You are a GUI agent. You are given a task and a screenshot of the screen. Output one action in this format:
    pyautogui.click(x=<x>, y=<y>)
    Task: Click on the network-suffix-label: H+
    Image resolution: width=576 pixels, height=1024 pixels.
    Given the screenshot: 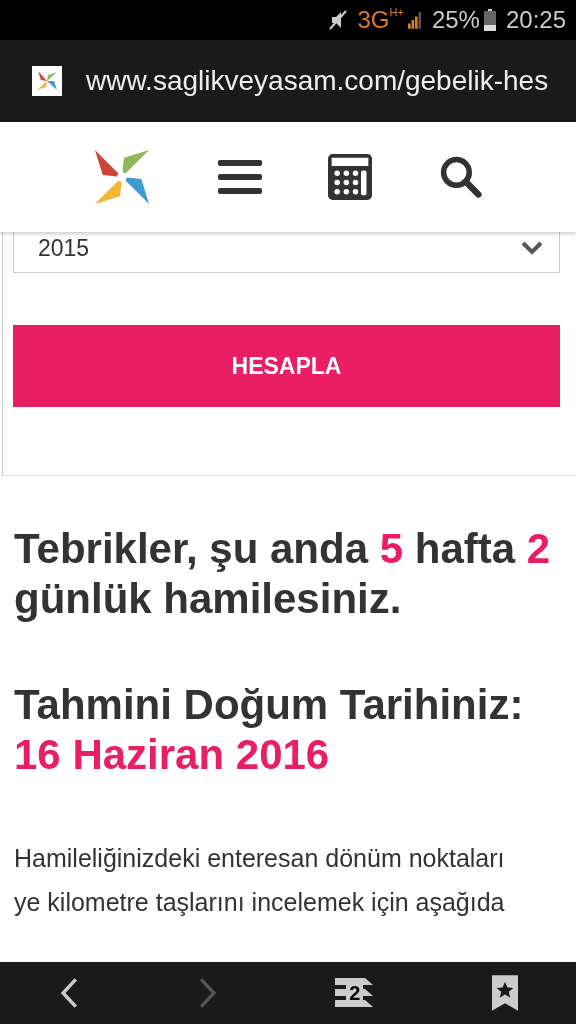 What is the action you would take?
    pyautogui.click(x=396, y=12)
    